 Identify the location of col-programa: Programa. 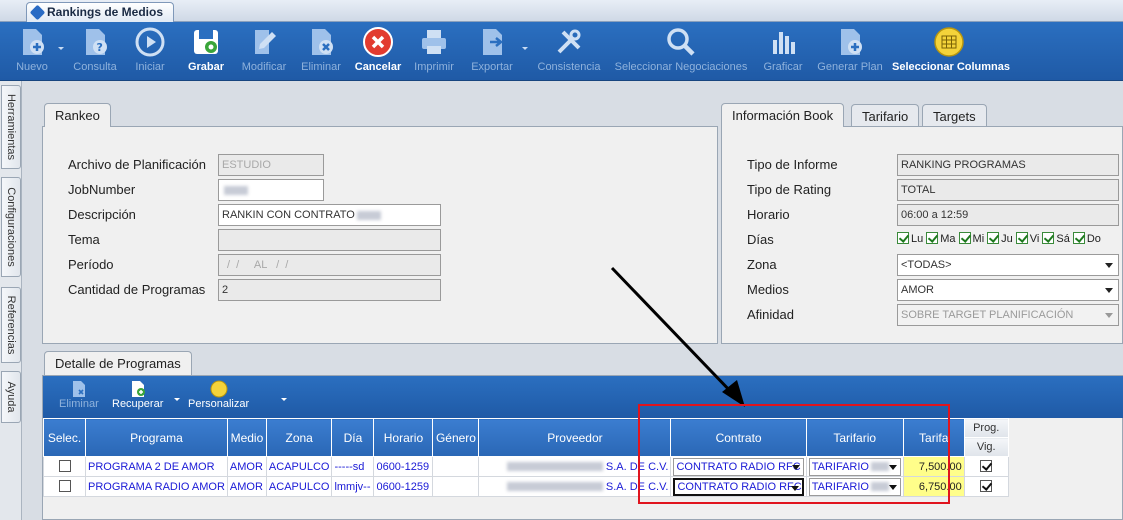
(156, 437).